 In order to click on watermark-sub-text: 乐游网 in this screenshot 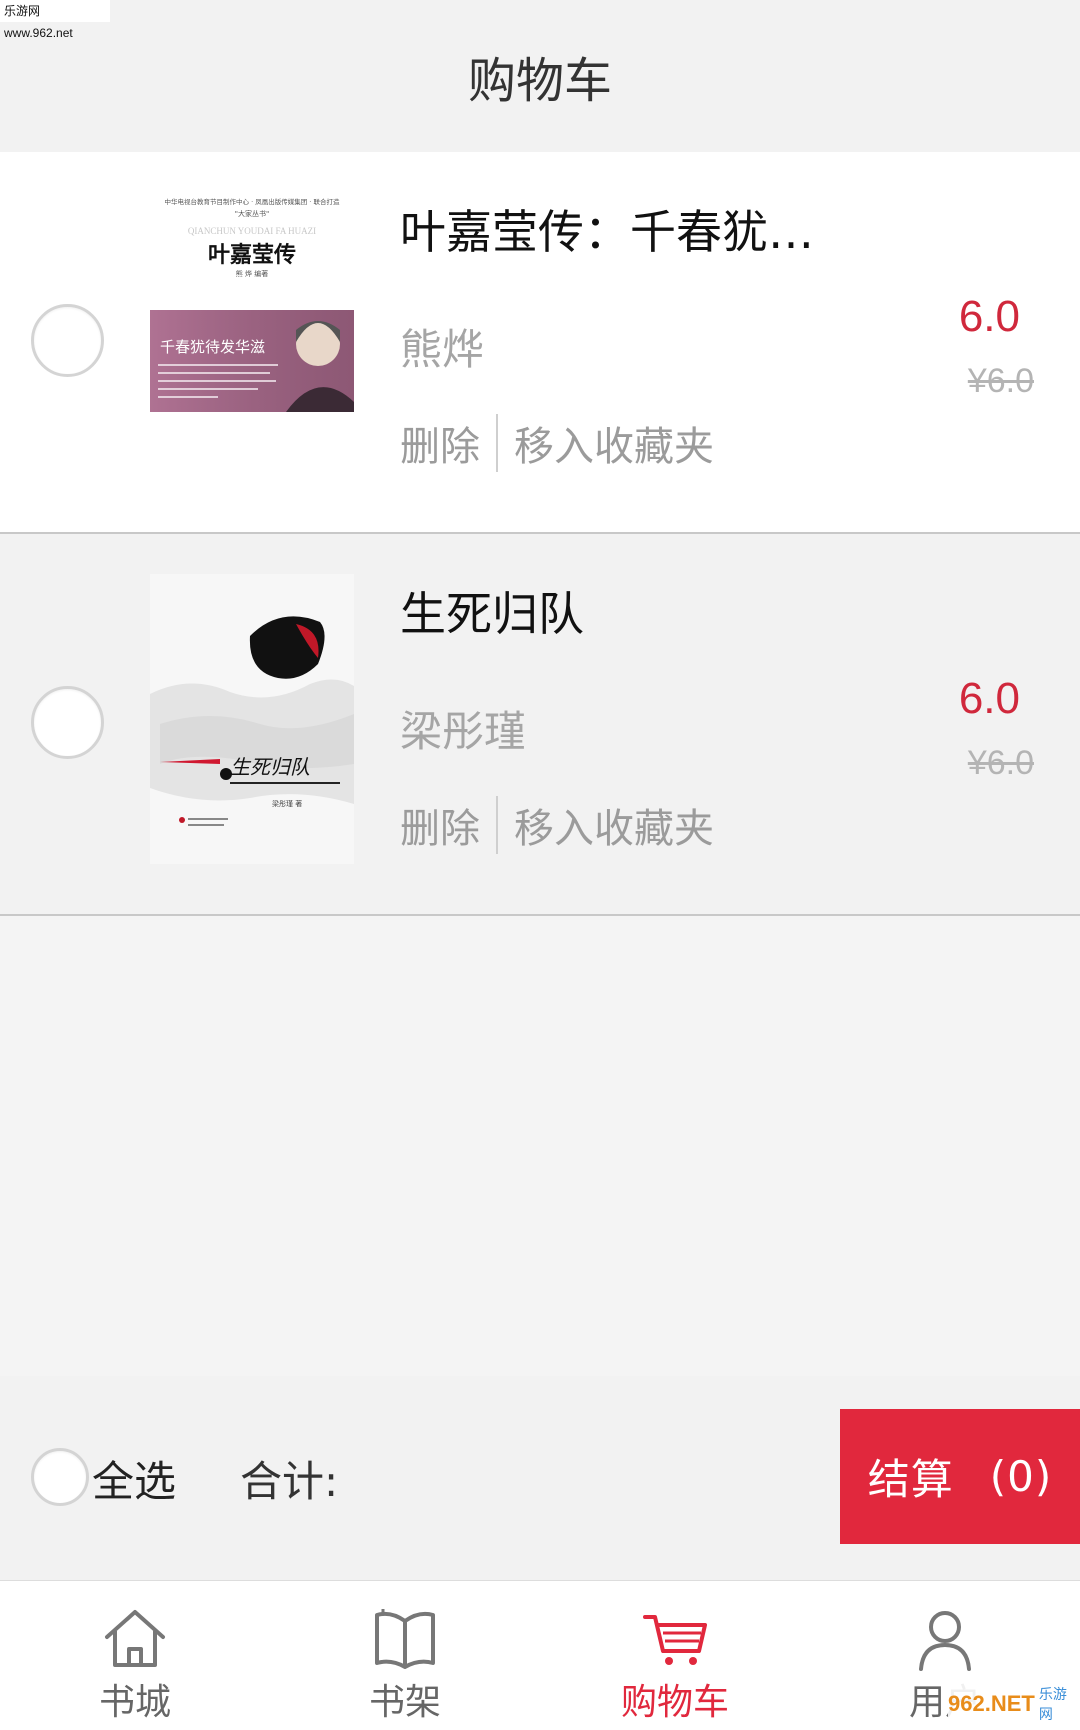, I will do `click(1052, 1705)`.